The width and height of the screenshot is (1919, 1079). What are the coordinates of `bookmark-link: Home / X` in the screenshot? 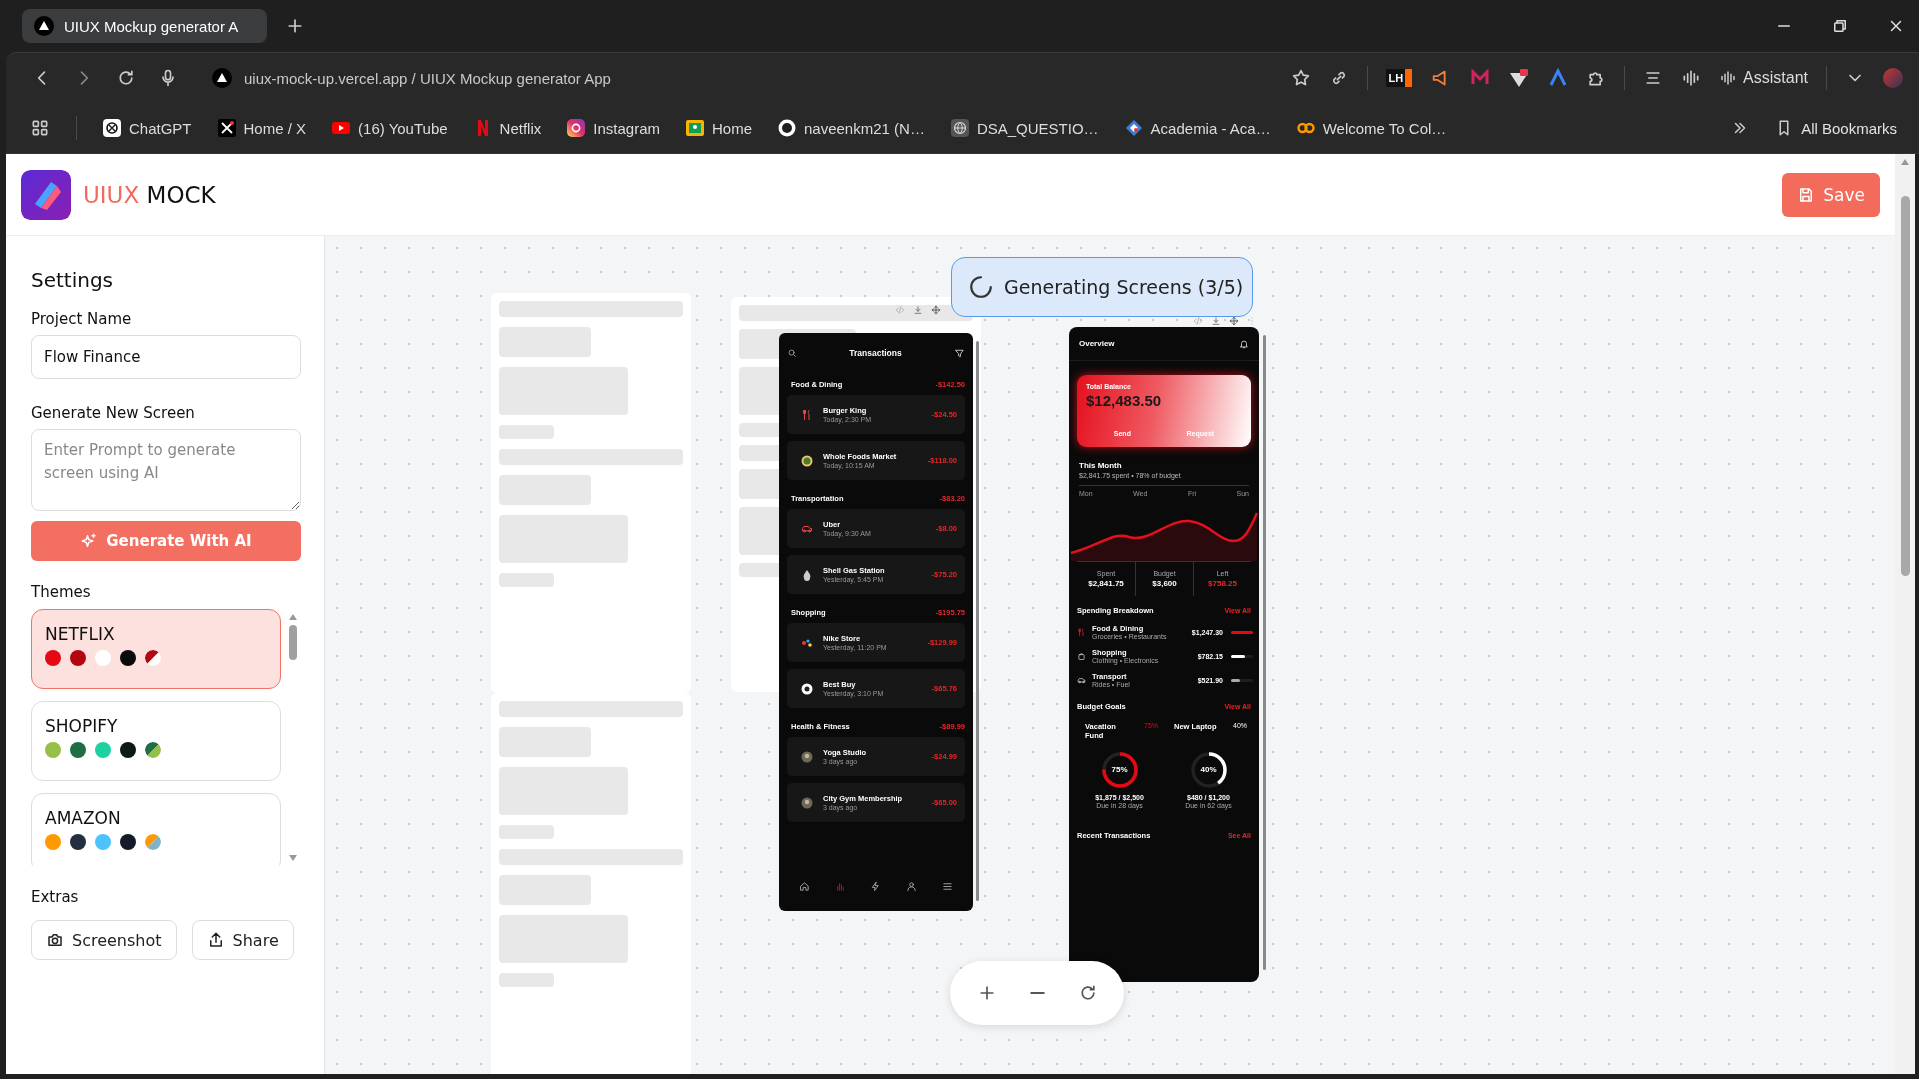 It's located at (262, 128).